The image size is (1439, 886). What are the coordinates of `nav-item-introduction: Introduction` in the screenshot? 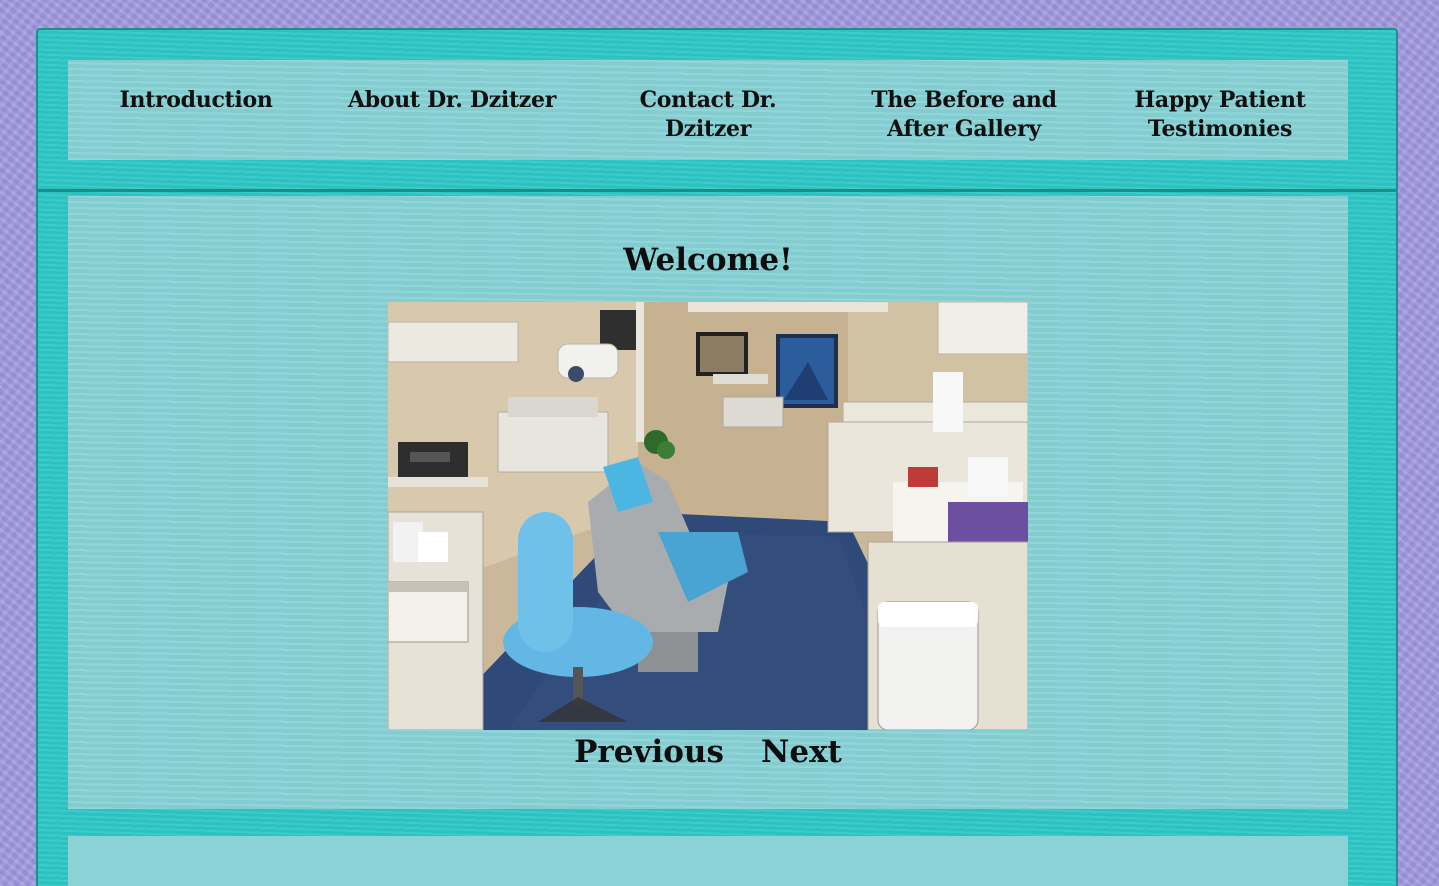 It's located at (196, 110).